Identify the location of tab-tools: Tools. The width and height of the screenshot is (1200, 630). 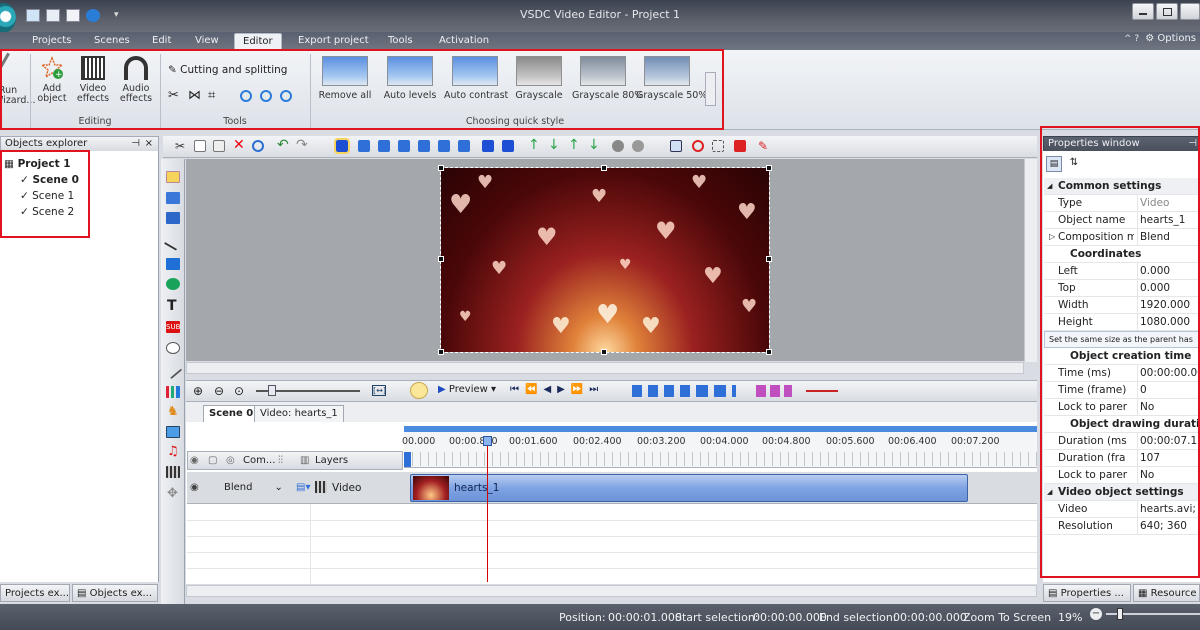
(400, 41).